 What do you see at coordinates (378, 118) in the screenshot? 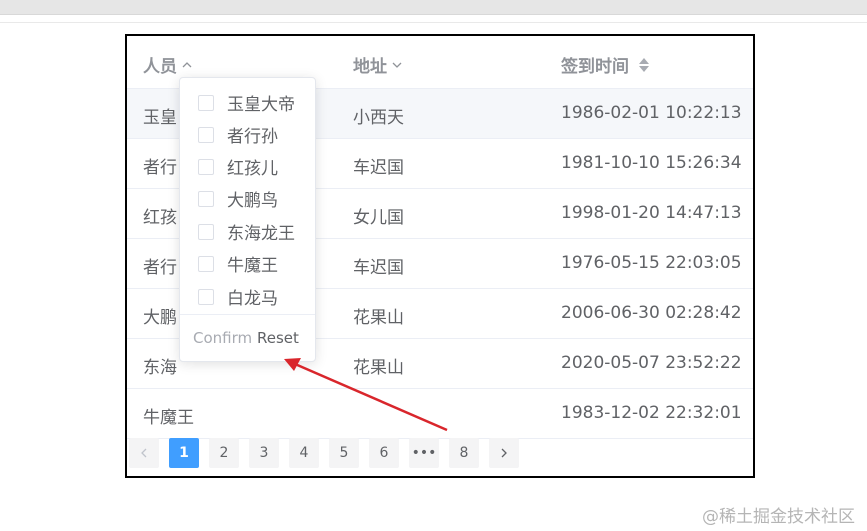
I see `cell-address: 小西天` at bounding box center [378, 118].